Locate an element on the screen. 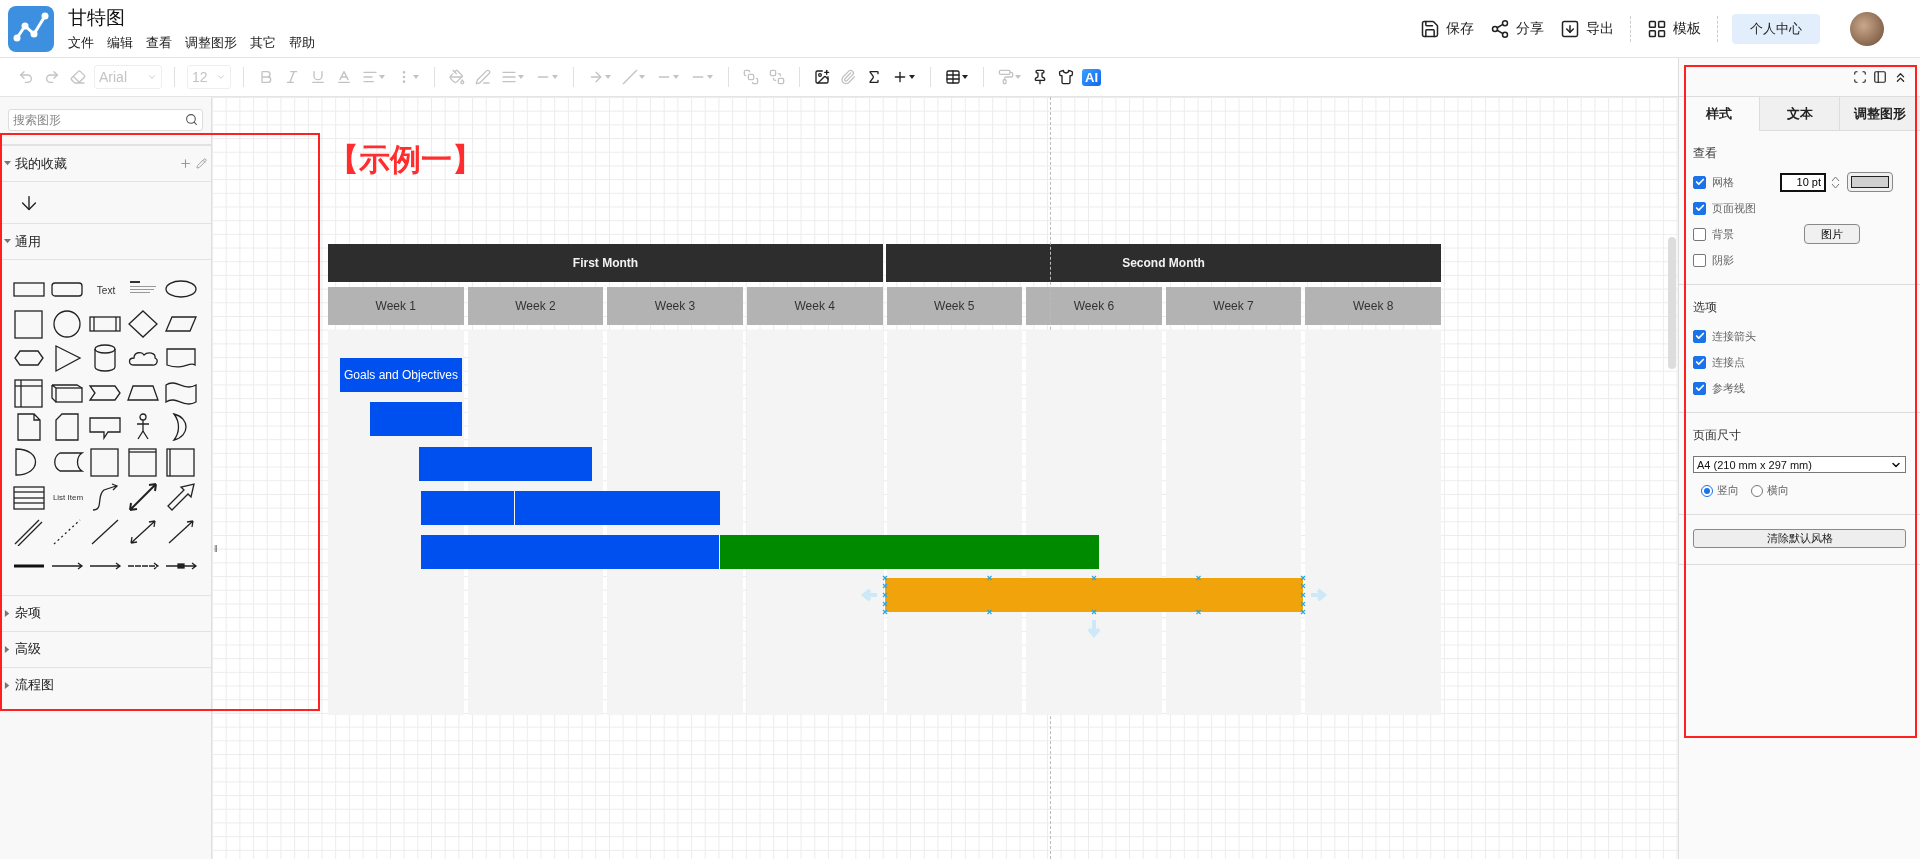 This screenshot has height=859, width=1920. menu-item: 帮助 is located at coordinates (302, 43).